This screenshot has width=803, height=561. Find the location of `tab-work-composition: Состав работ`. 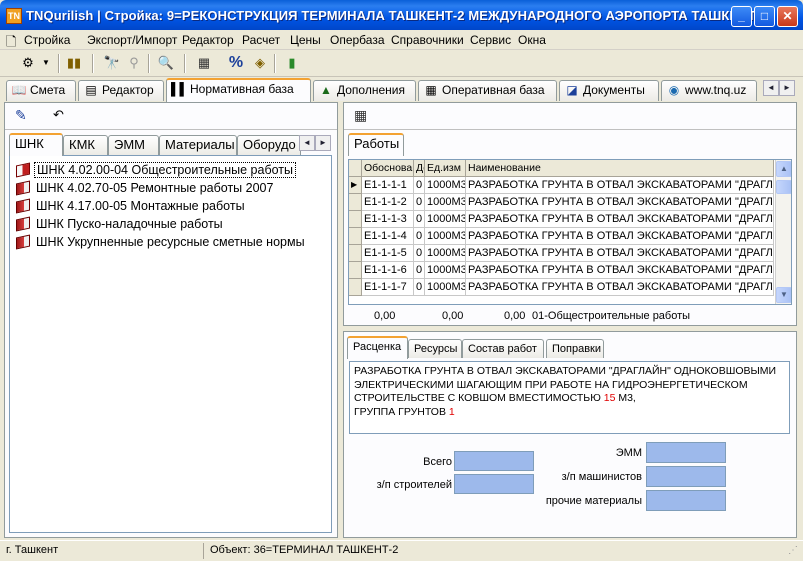

tab-work-composition: Состав работ is located at coordinates (503, 348).